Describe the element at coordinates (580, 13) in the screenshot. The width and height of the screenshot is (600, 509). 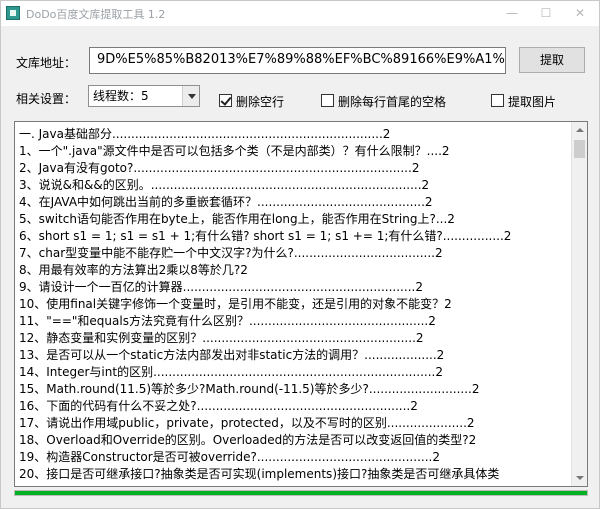
I see `close-icon: ✕` at that location.